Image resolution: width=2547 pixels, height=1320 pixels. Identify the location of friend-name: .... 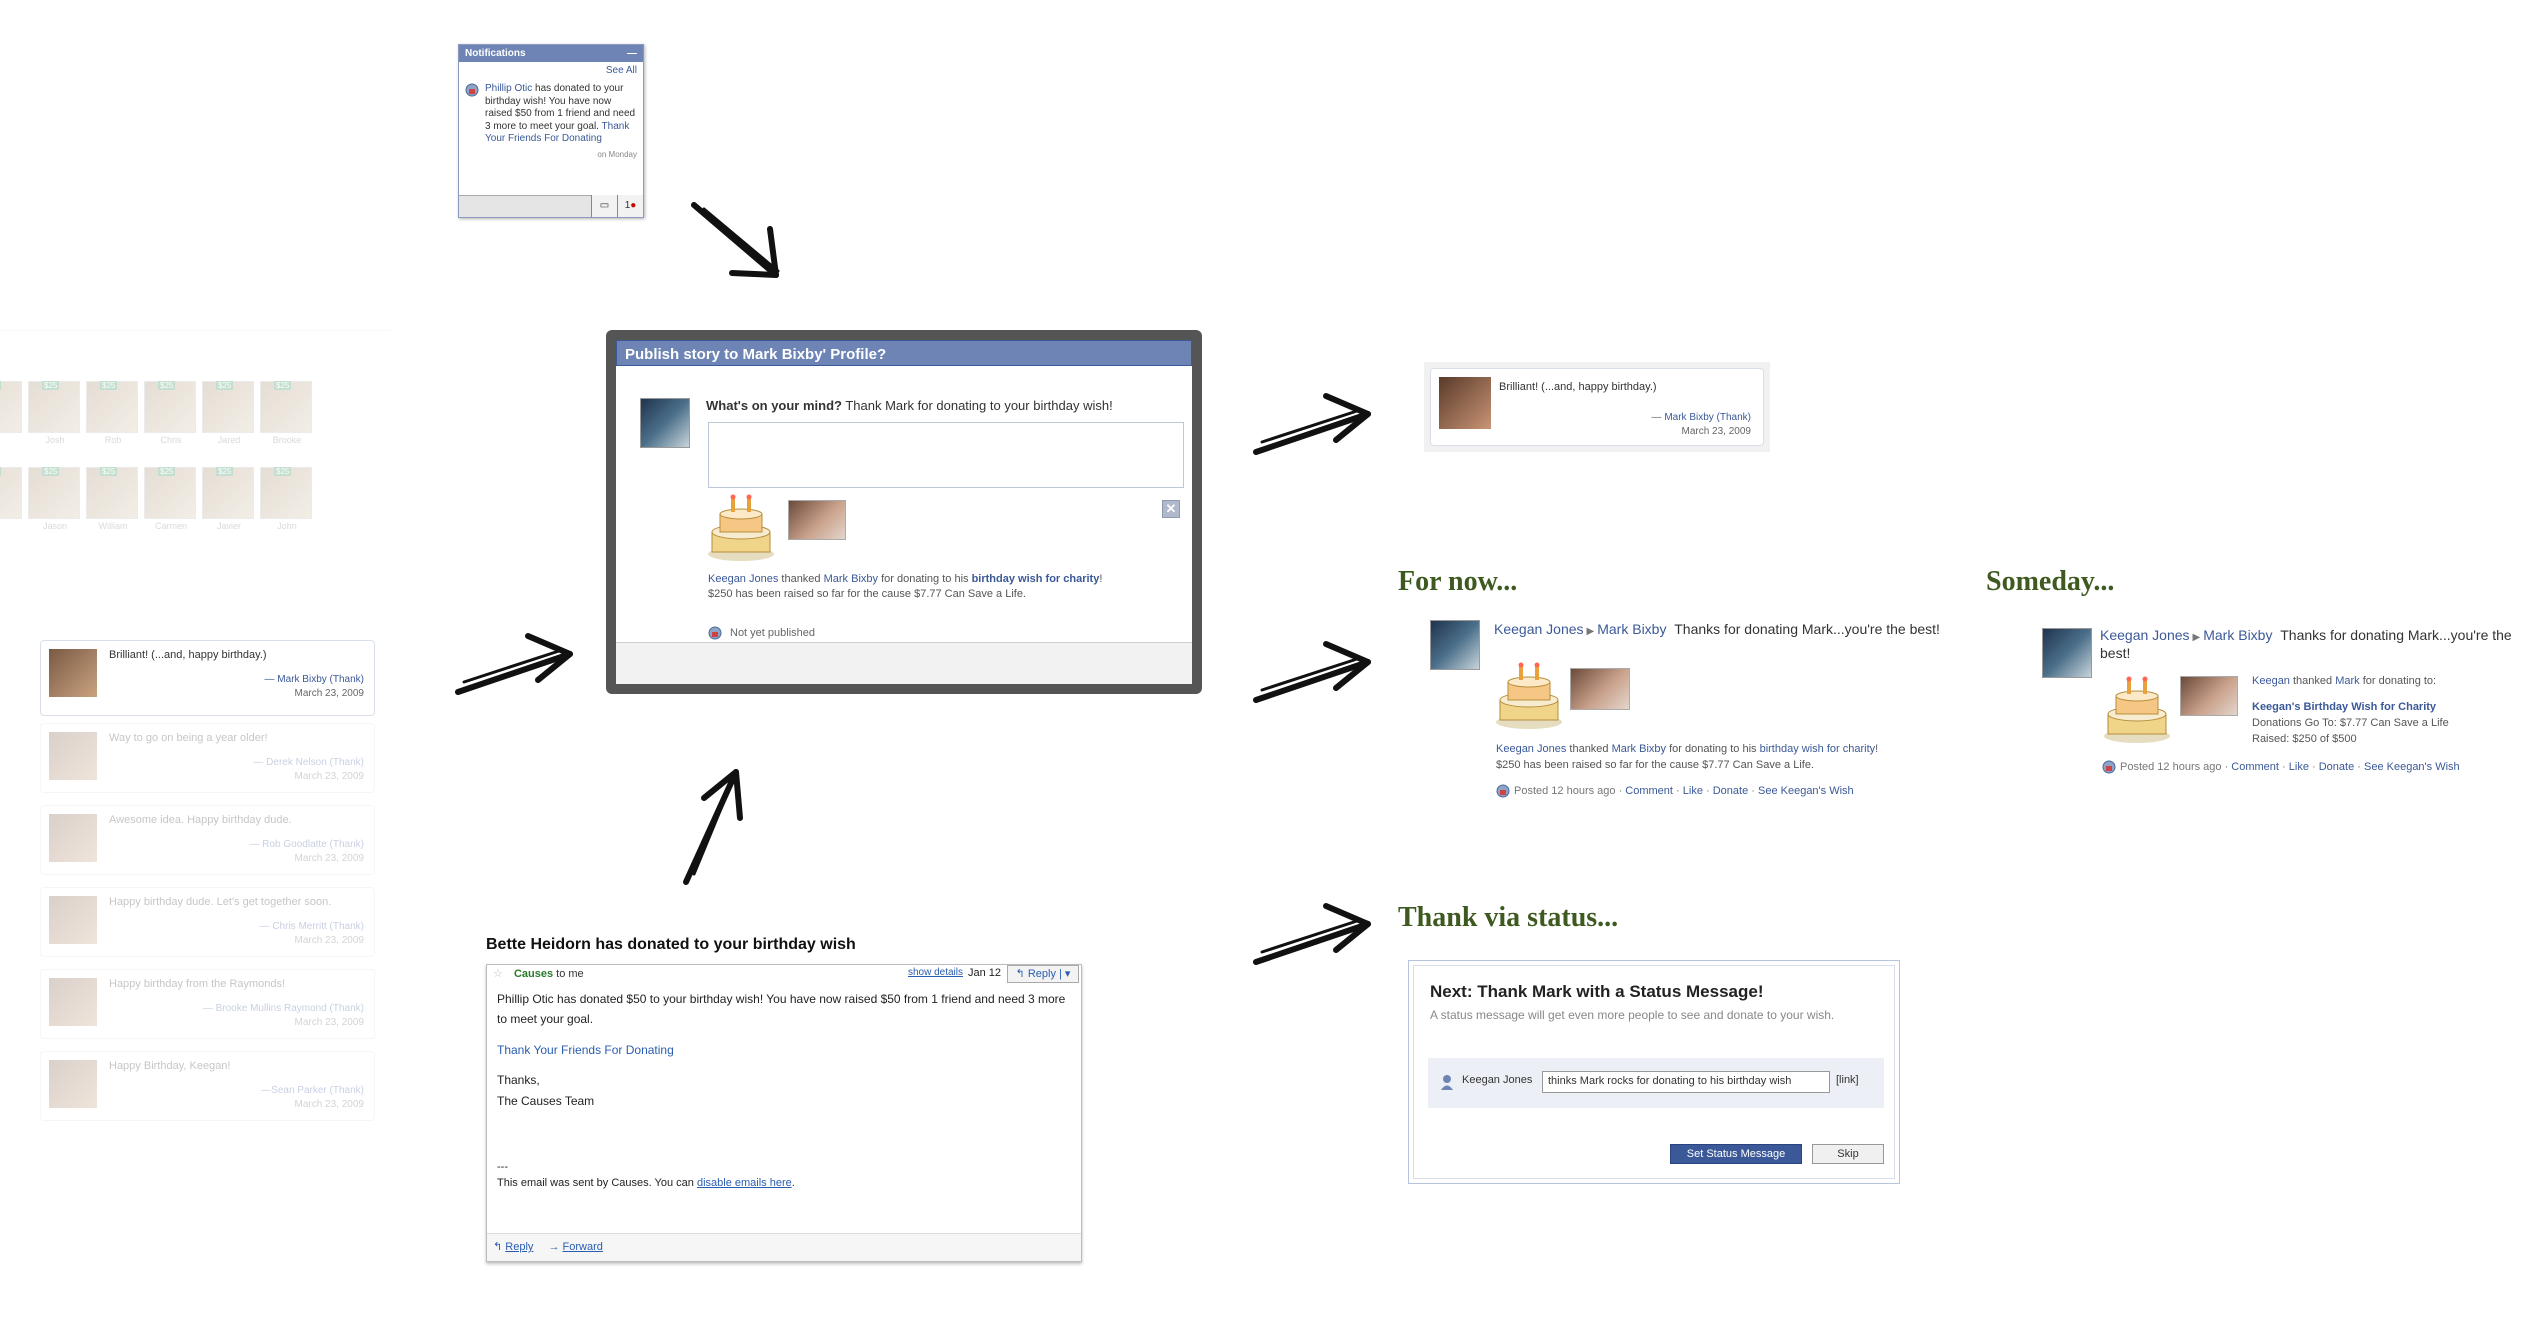
(12, 526).